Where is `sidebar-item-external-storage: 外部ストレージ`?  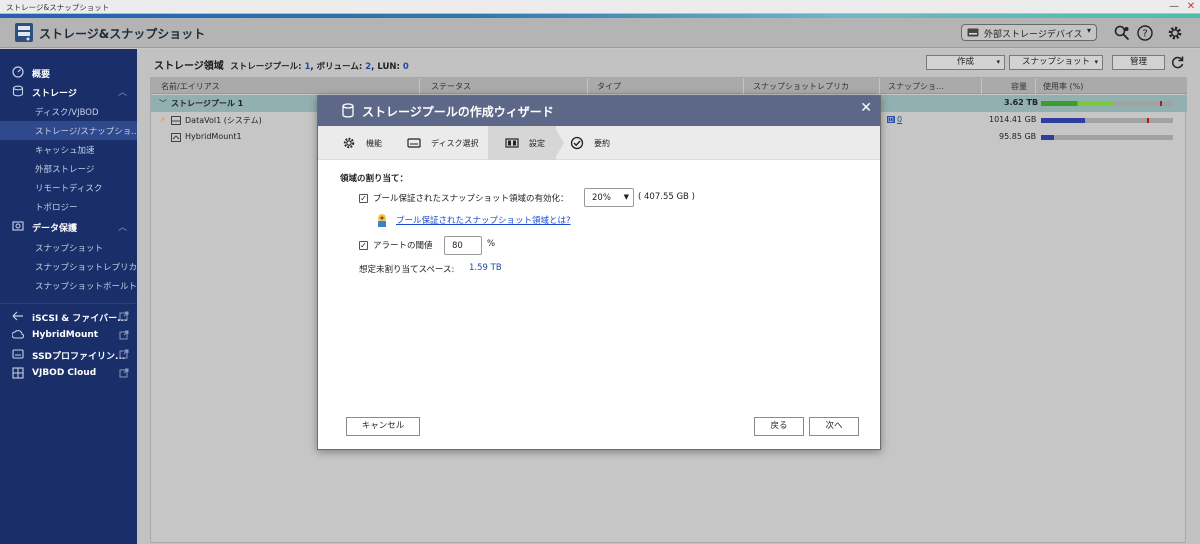
sidebar-item-external-storage: 外部ストレージ is located at coordinates (68, 168).